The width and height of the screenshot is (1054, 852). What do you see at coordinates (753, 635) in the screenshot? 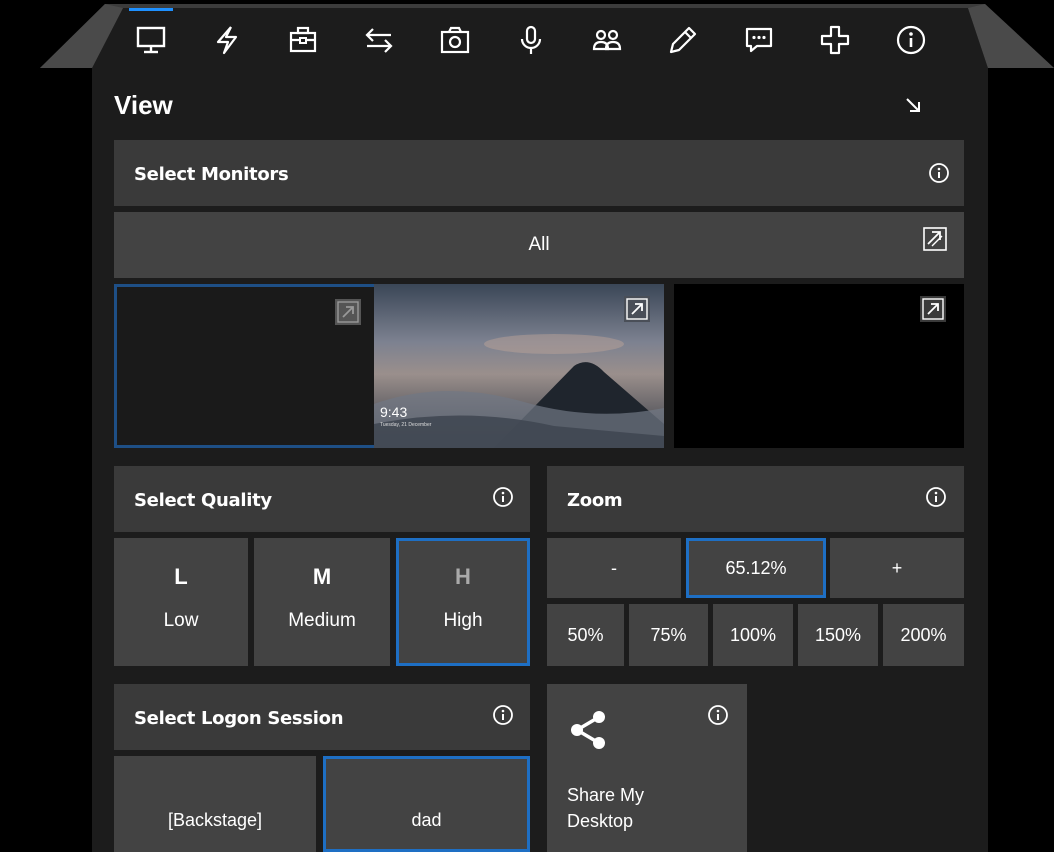
I see `zoom-preset-100-button: 100%` at bounding box center [753, 635].